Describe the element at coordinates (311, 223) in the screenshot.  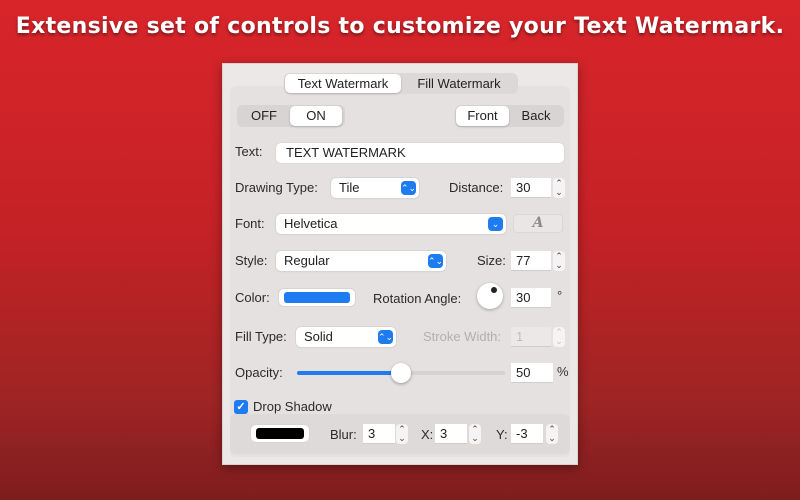
I see `font-value: Helvetica` at that location.